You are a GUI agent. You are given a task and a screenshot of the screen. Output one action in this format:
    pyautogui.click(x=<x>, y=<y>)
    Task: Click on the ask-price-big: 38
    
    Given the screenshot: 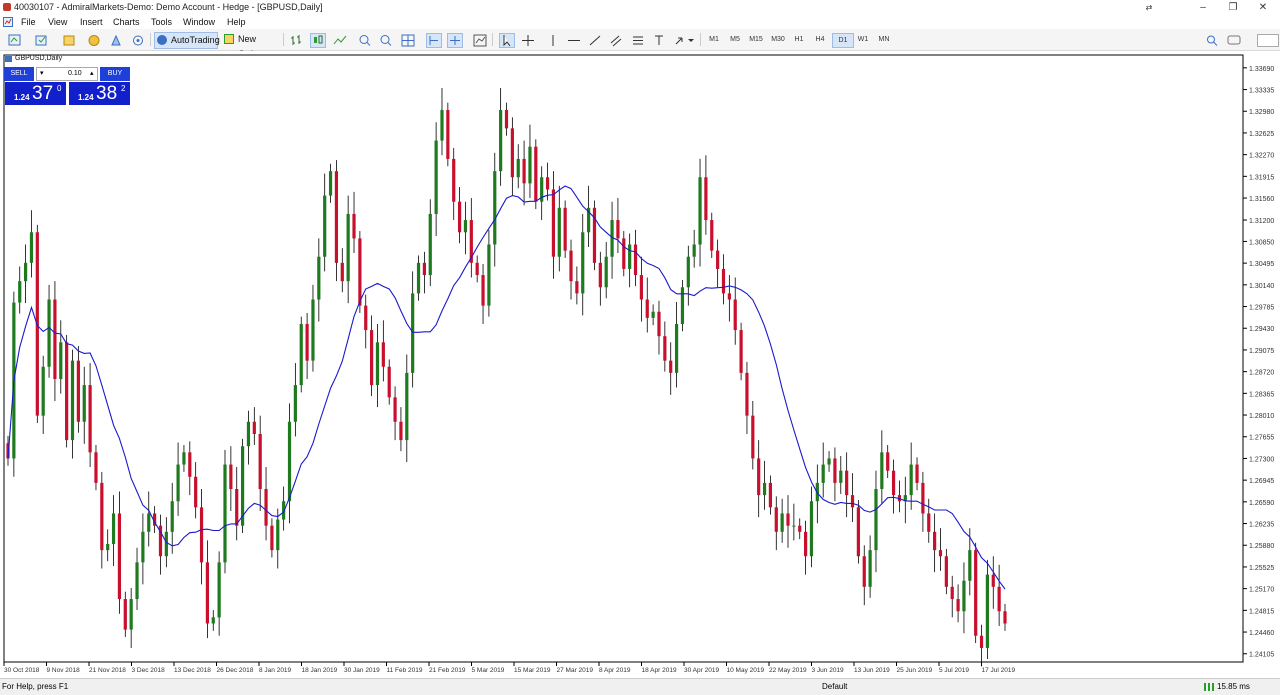 What is the action you would take?
    pyautogui.click(x=107, y=93)
    